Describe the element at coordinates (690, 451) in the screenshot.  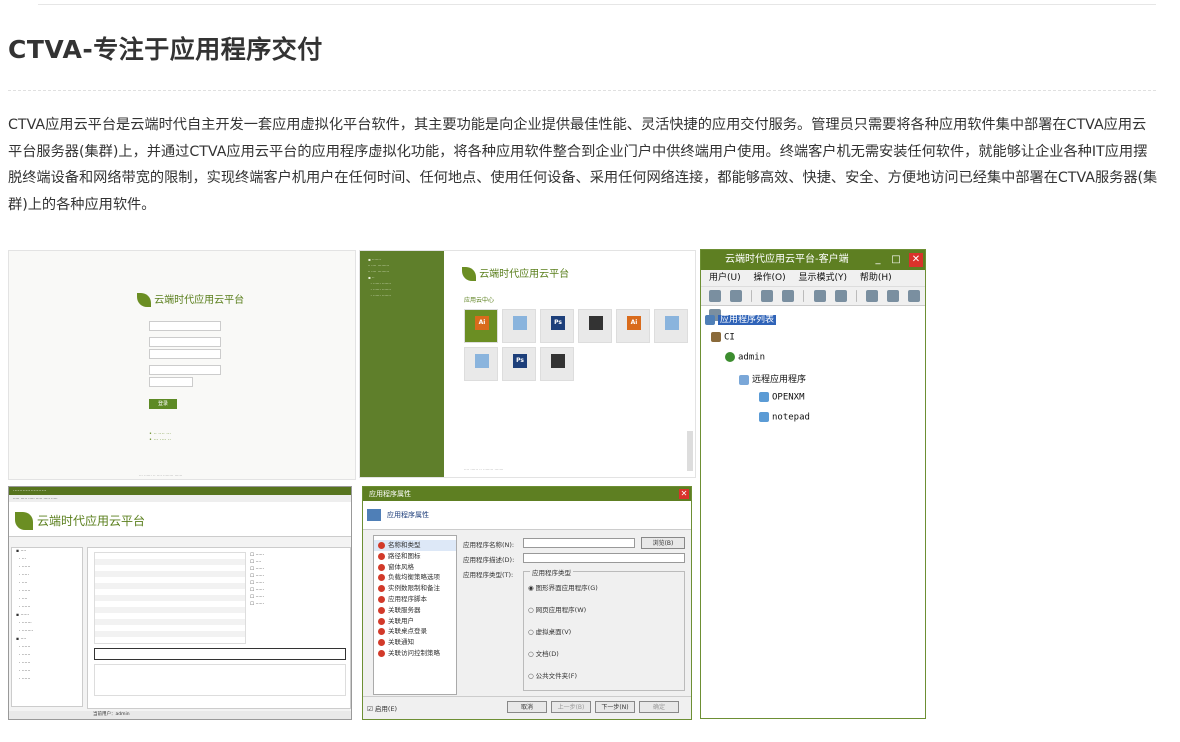
I see `appcenter-scrollbar` at that location.